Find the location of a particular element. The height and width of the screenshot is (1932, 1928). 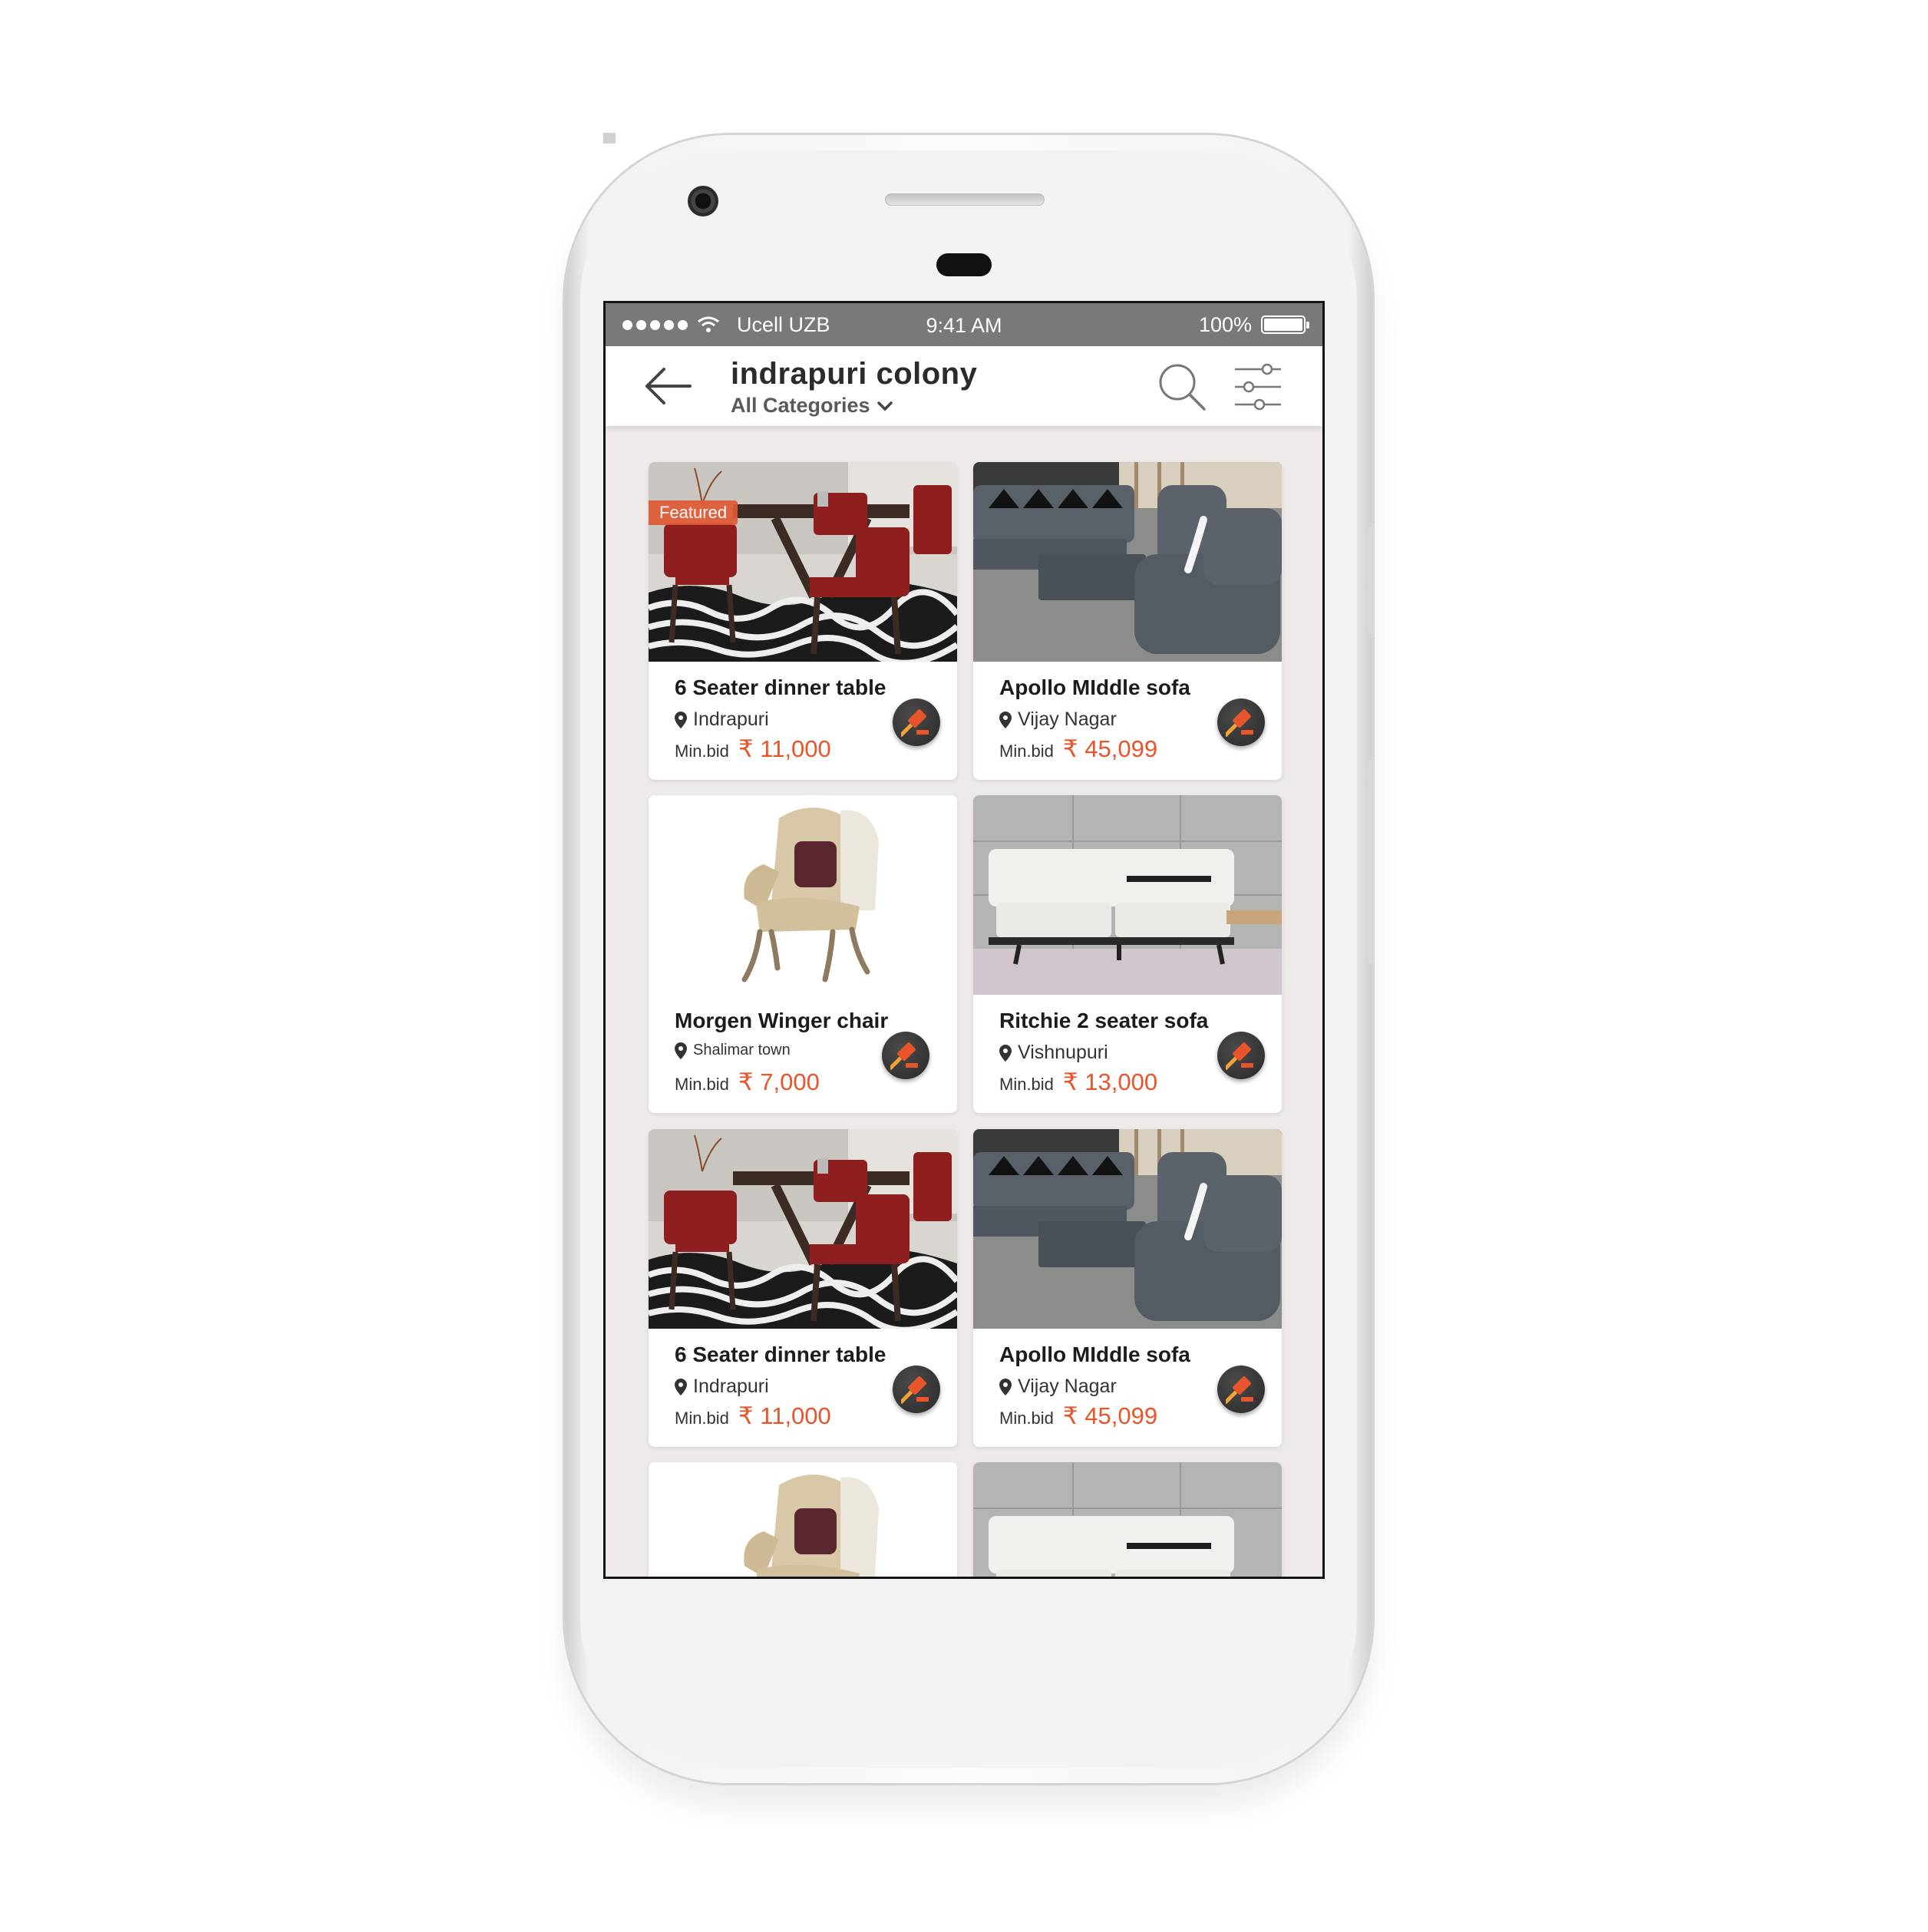

listing-image-dining-set is located at coordinates (803, 1229).